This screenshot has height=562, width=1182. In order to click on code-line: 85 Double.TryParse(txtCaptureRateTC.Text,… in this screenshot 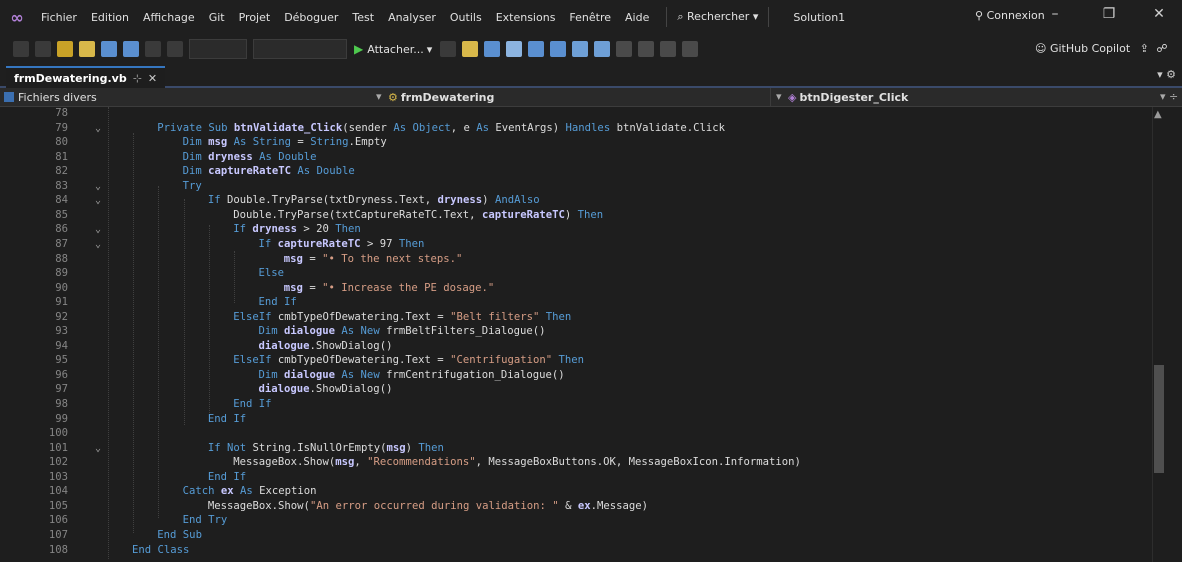, I will do `click(570, 215)`.